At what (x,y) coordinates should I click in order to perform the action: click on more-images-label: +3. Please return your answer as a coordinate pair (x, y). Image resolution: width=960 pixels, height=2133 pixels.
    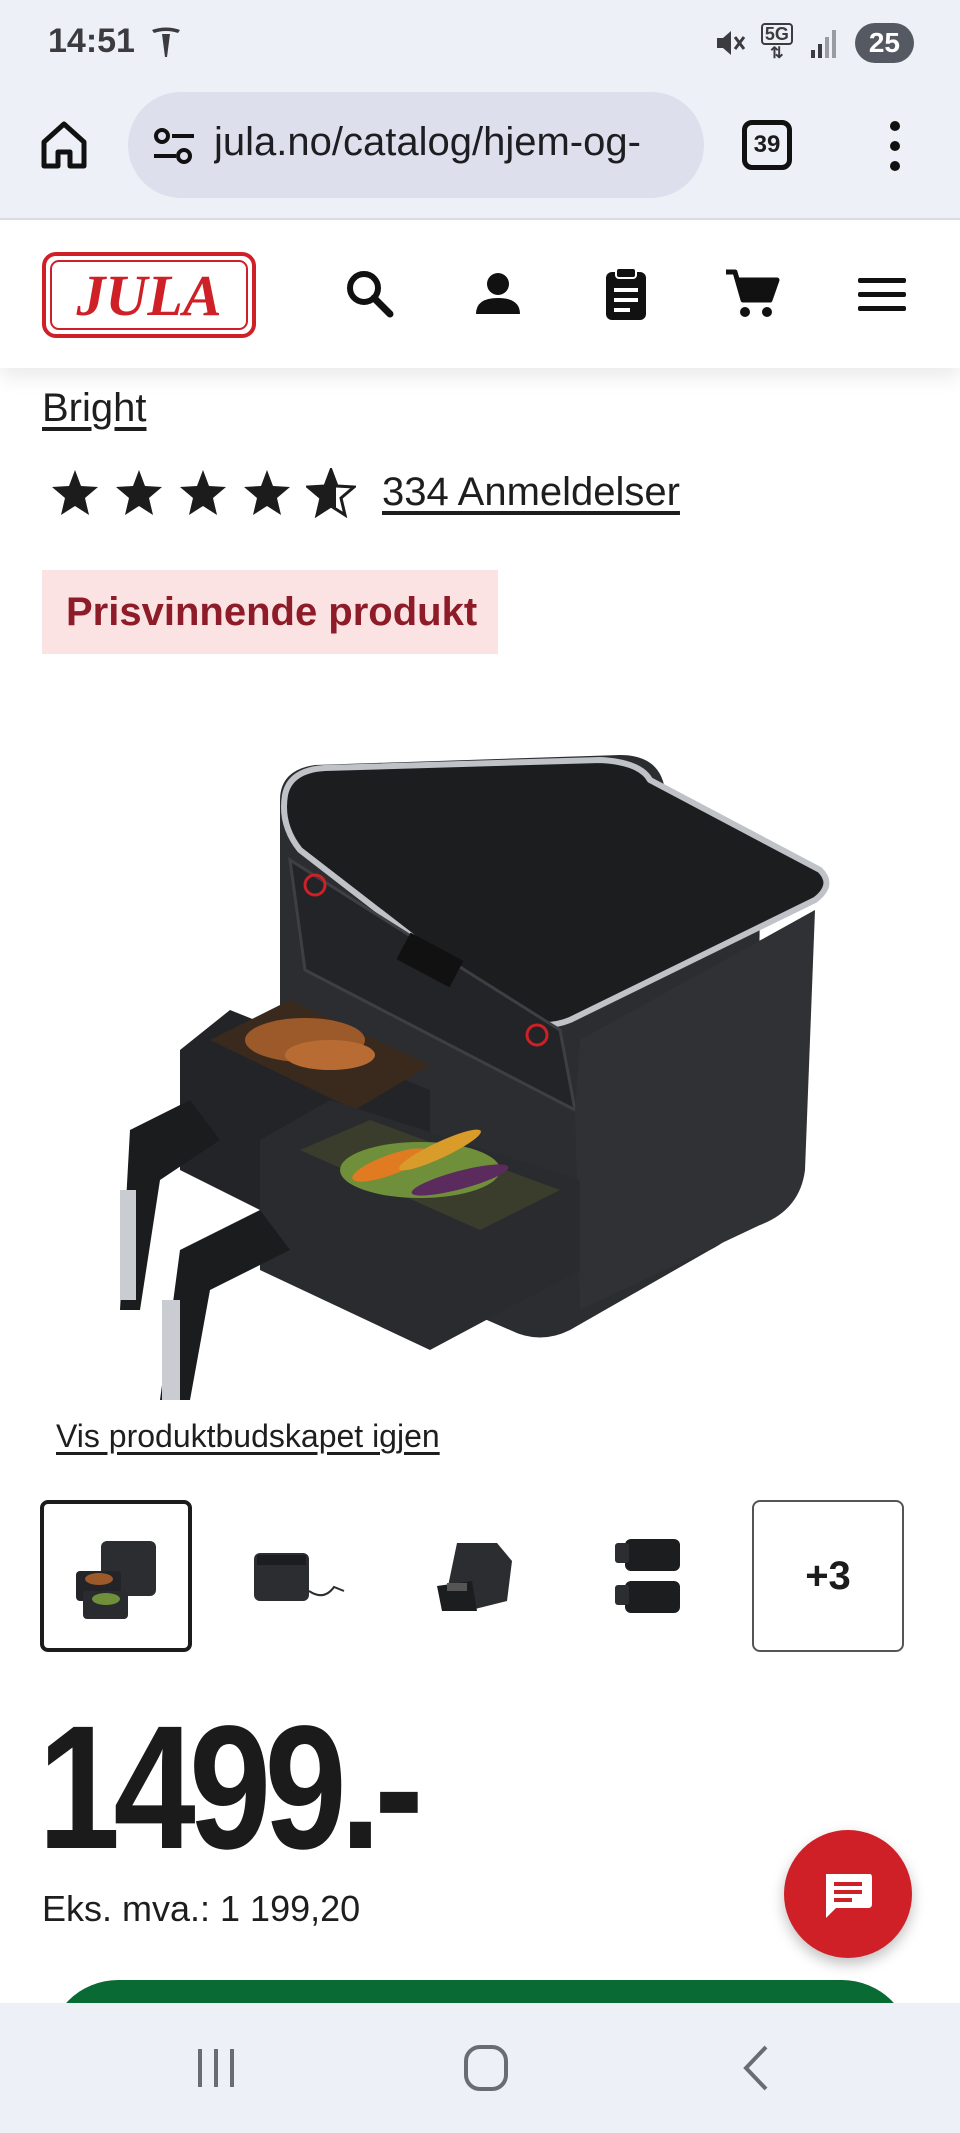
    Looking at the image, I should click on (828, 1575).